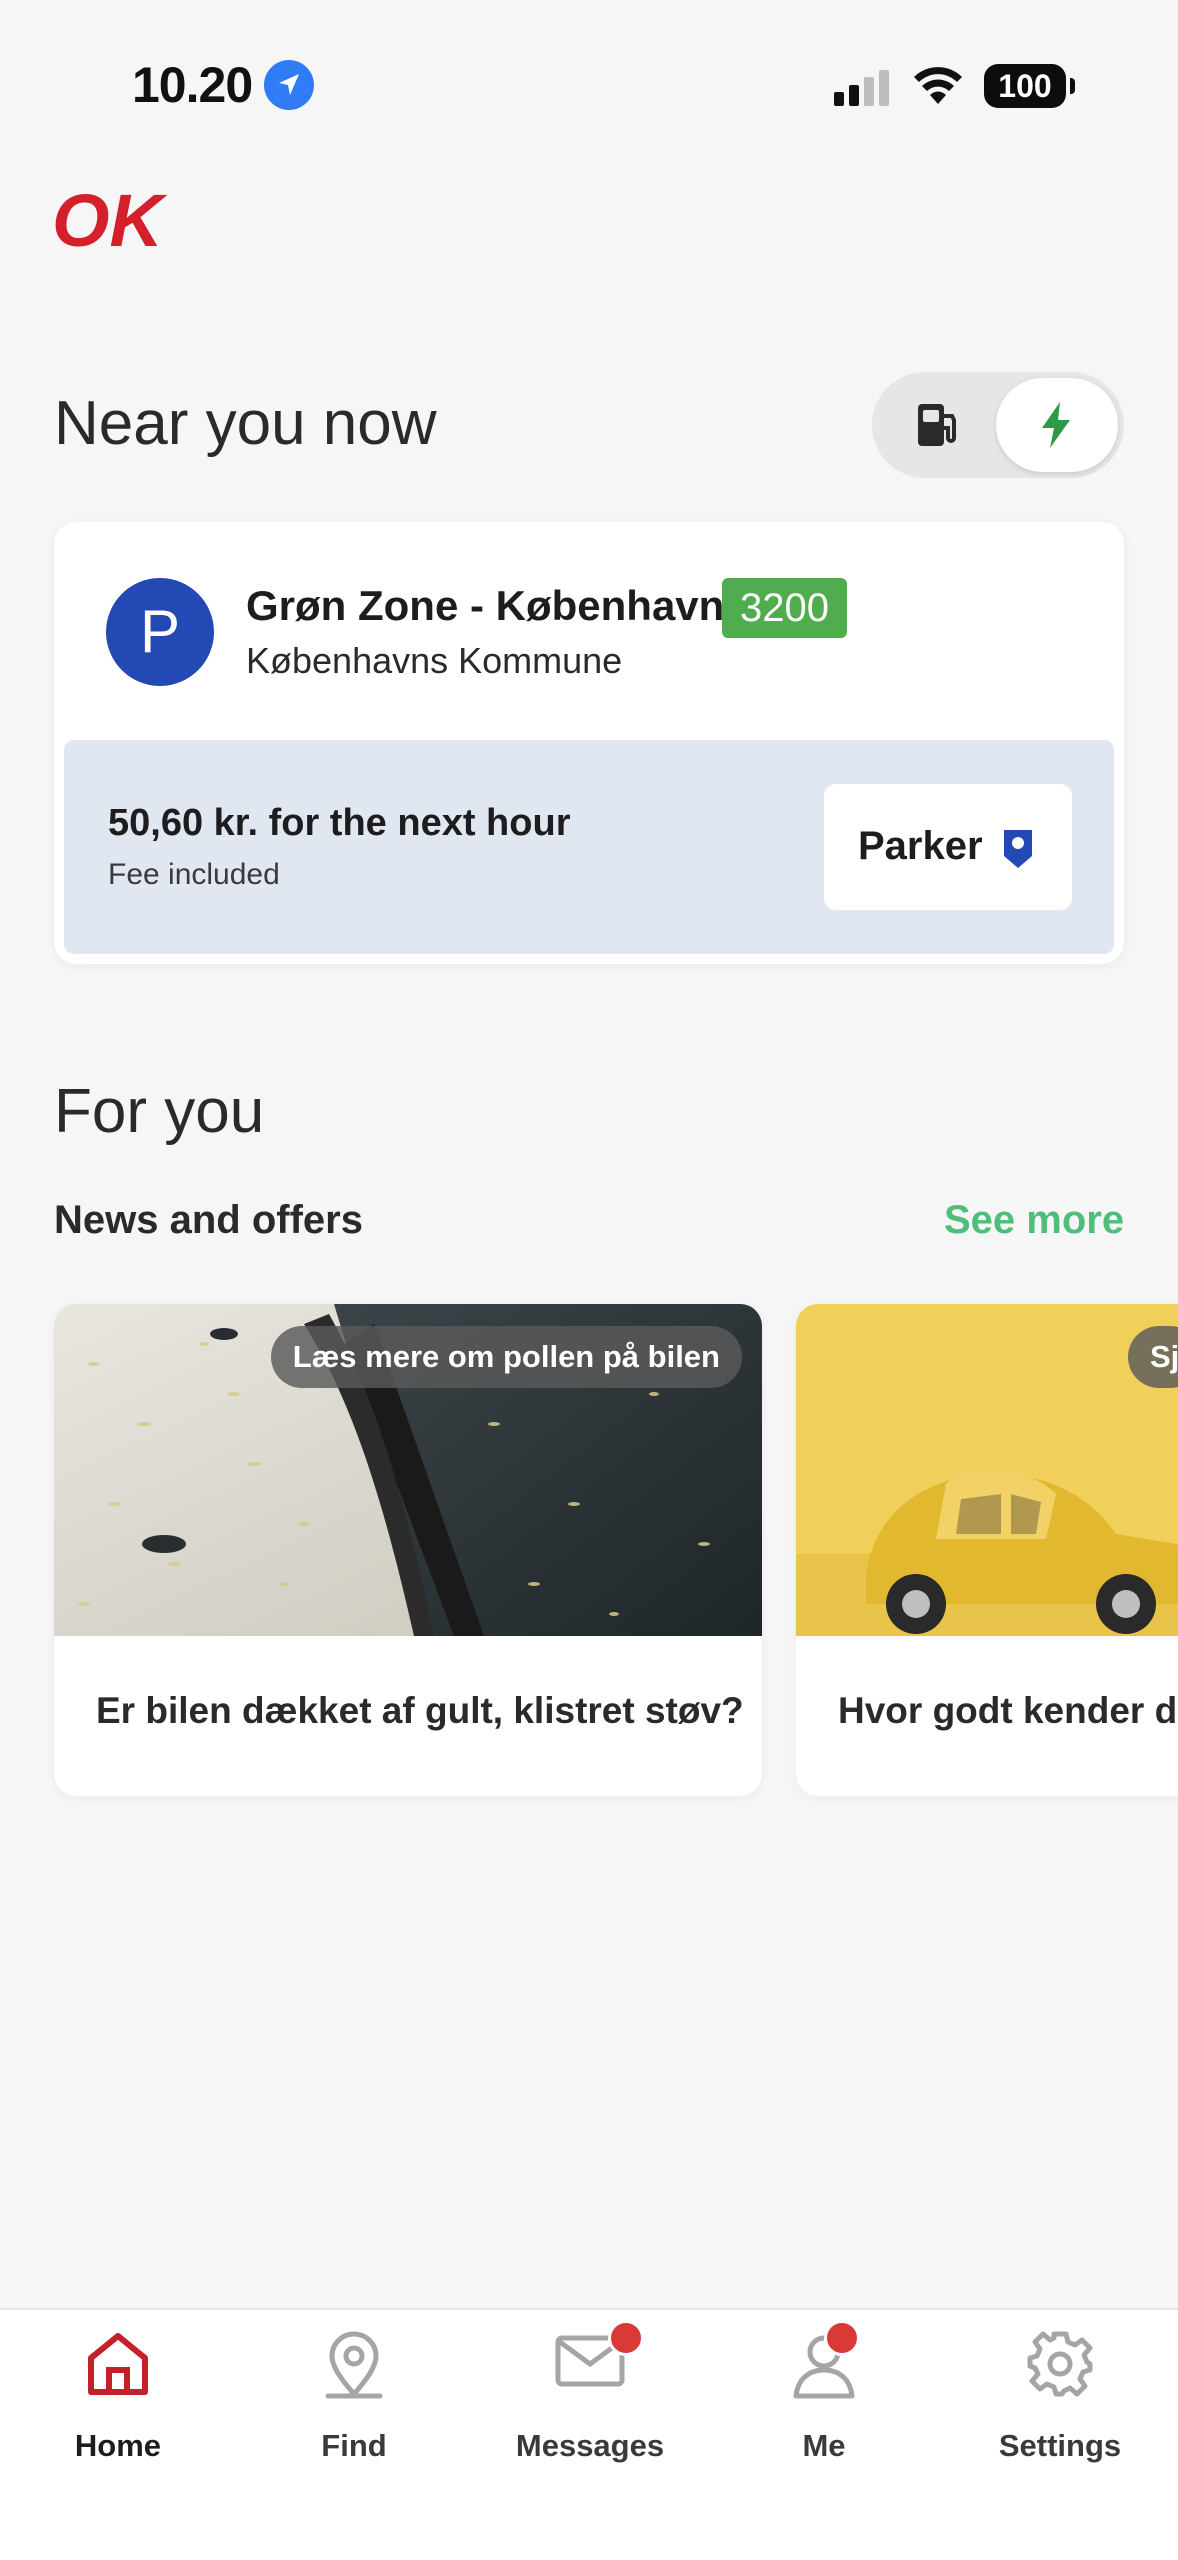 This screenshot has width=1178, height=2560. I want to click on zone-name: Grøn Zone - København, so click(485, 605).